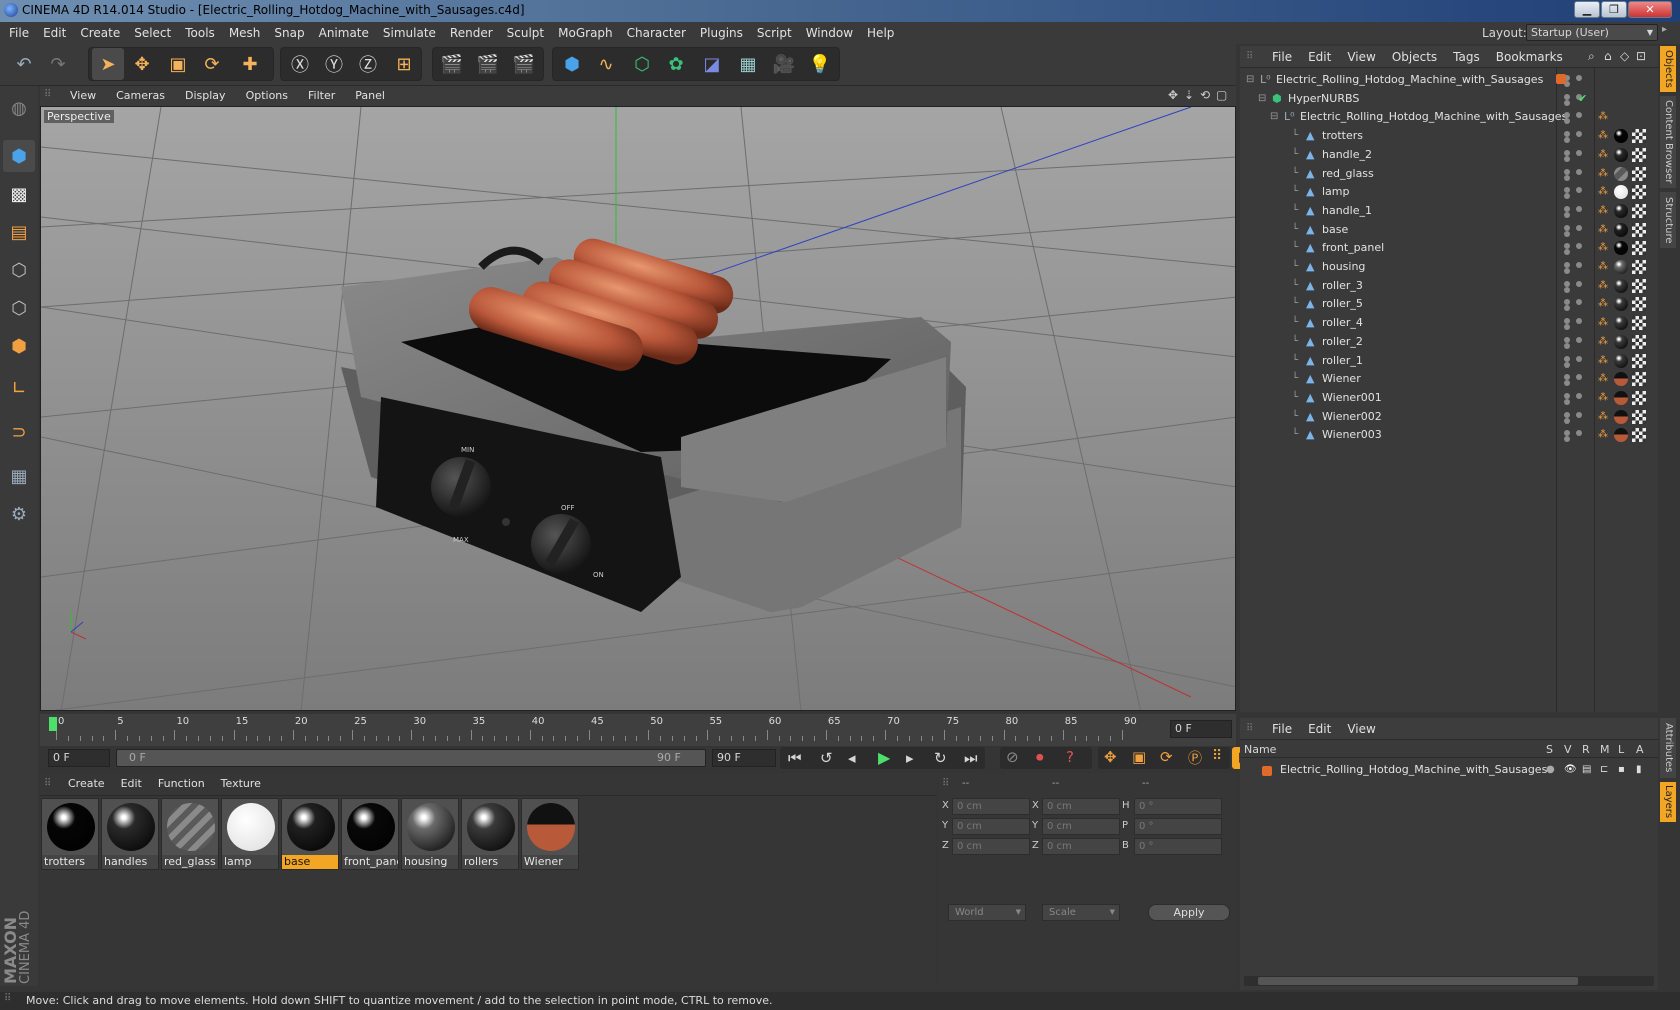 The image size is (1680, 1010). What do you see at coordinates (774, 33) in the screenshot?
I see `menu-script: Script` at bounding box center [774, 33].